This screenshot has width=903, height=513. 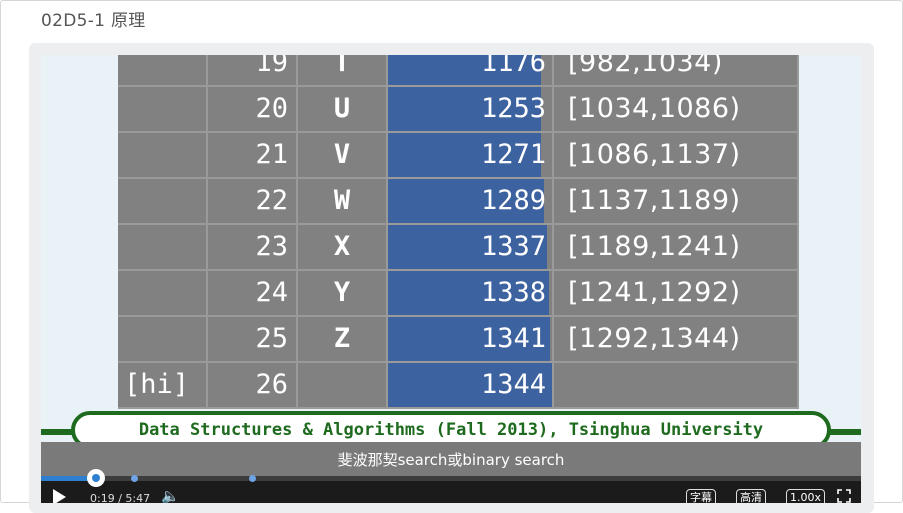 I want to click on row-range-cell-text: [1137,1189), so click(x=654, y=200).